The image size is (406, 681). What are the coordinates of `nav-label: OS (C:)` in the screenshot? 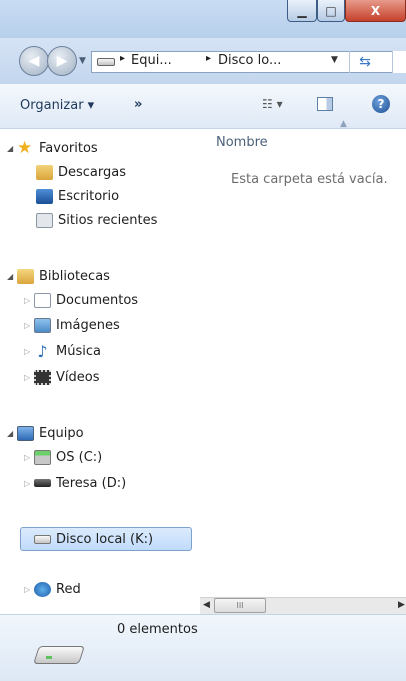 It's located at (79, 457).